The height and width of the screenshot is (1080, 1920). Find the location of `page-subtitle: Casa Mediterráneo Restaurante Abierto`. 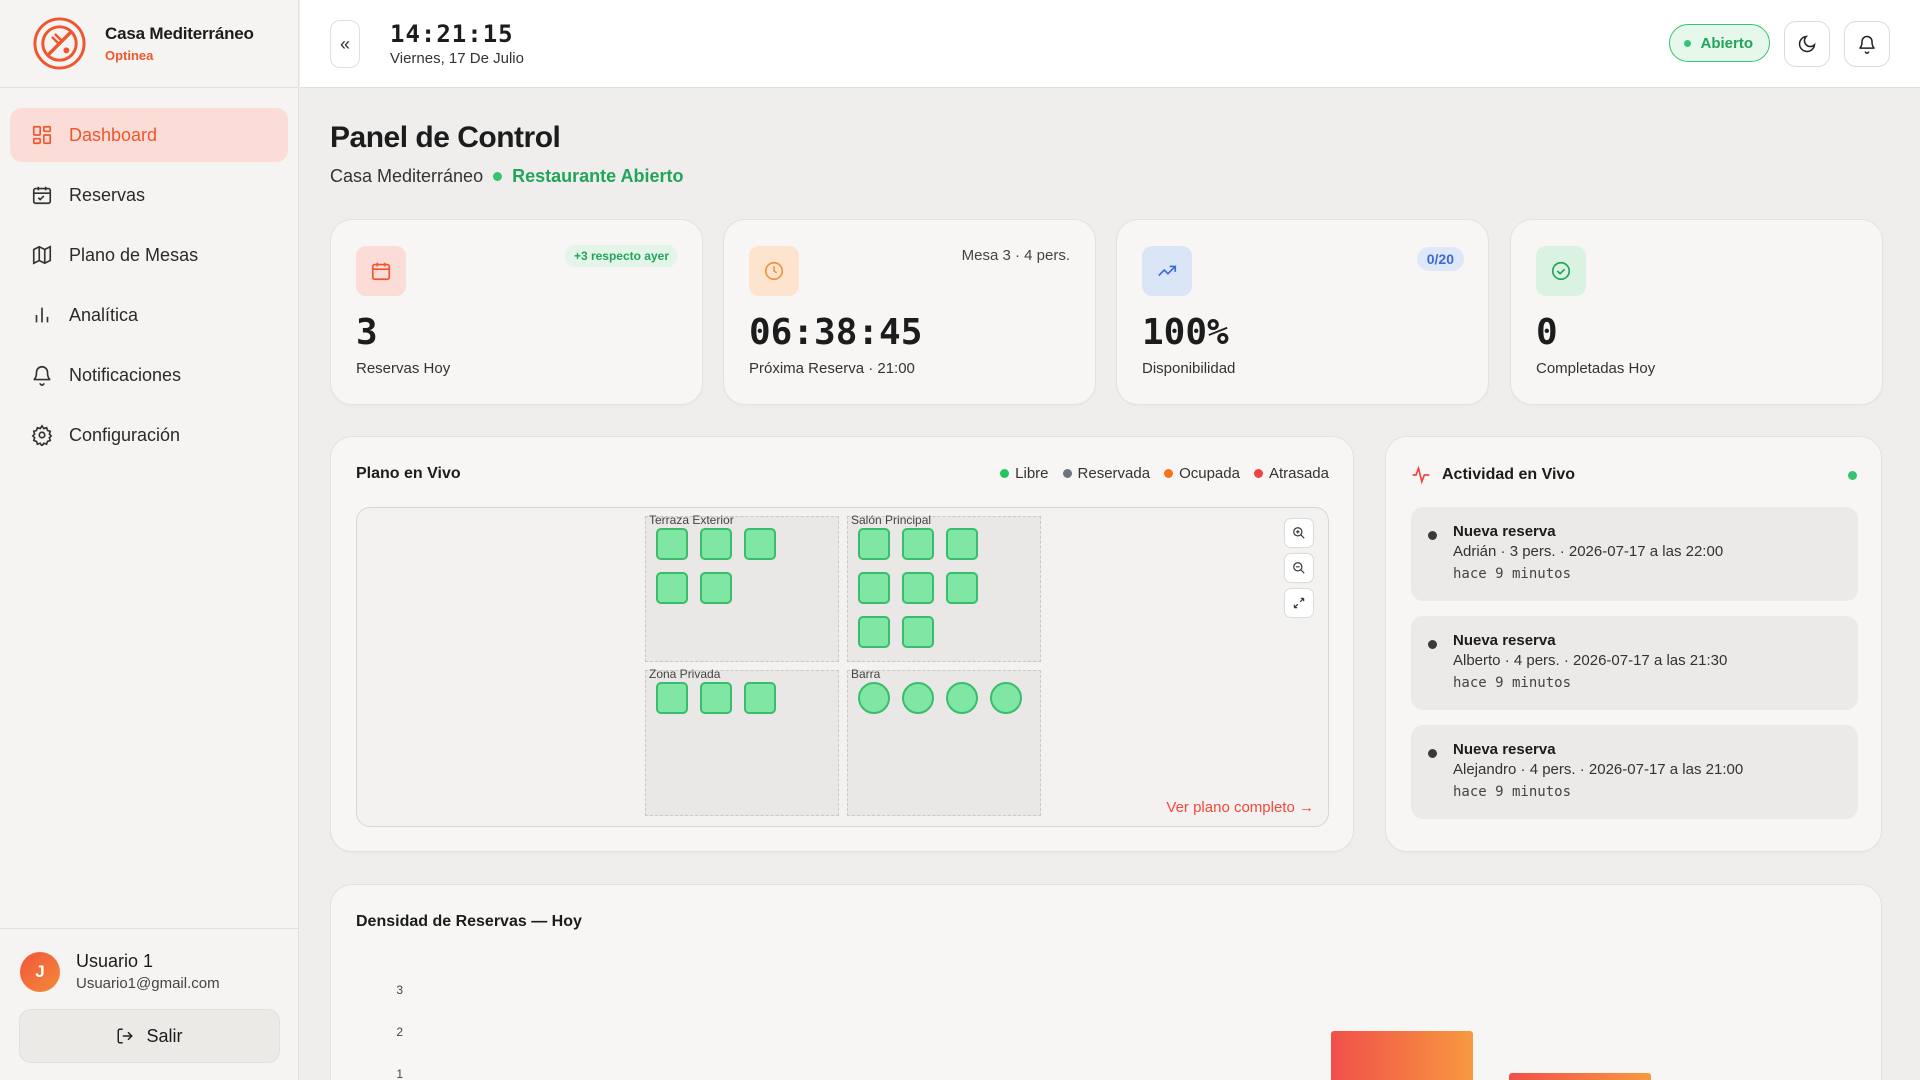

page-subtitle: Casa Mediterráneo Restaurante Abierto is located at coordinates (506, 176).